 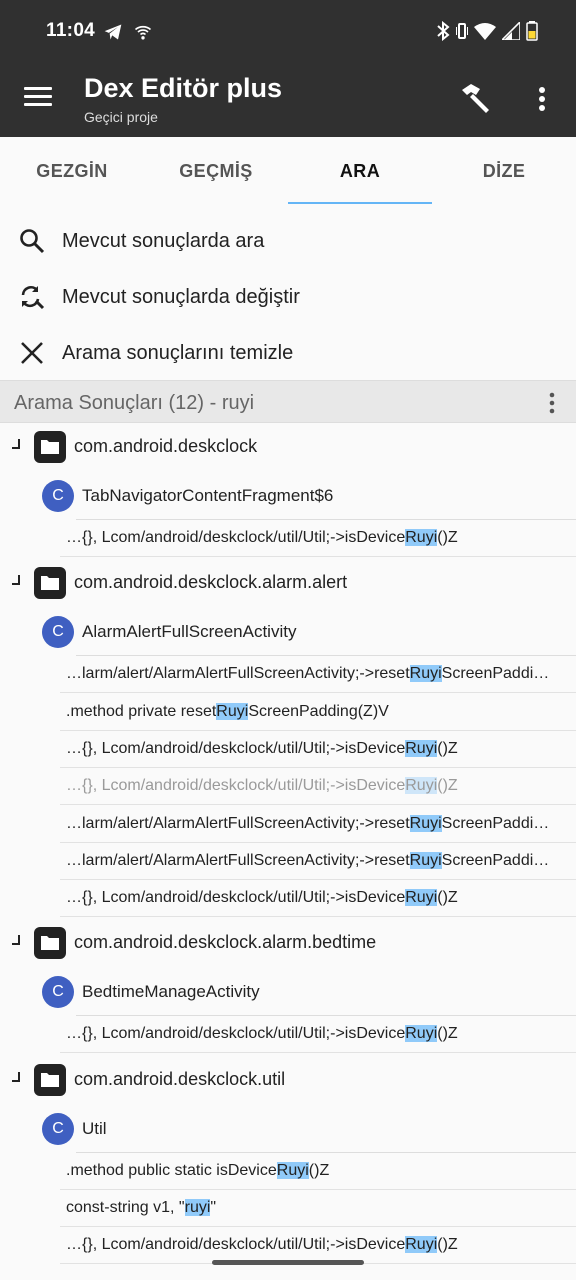 I want to click on replace-in-results-action: Mevcut sonuçlarda değiştir, so click(x=288, y=297).